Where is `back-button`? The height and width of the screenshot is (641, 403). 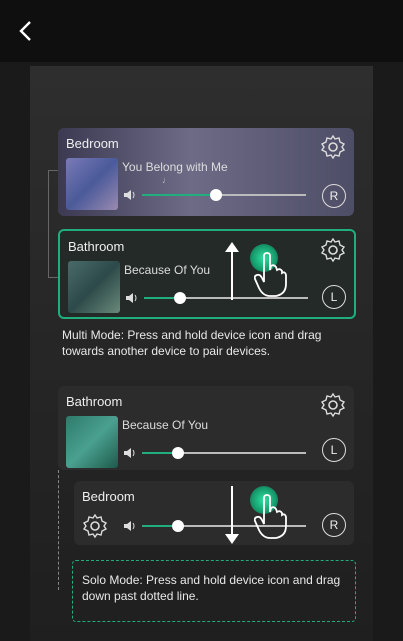
back-button is located at coordinates (27, 31).